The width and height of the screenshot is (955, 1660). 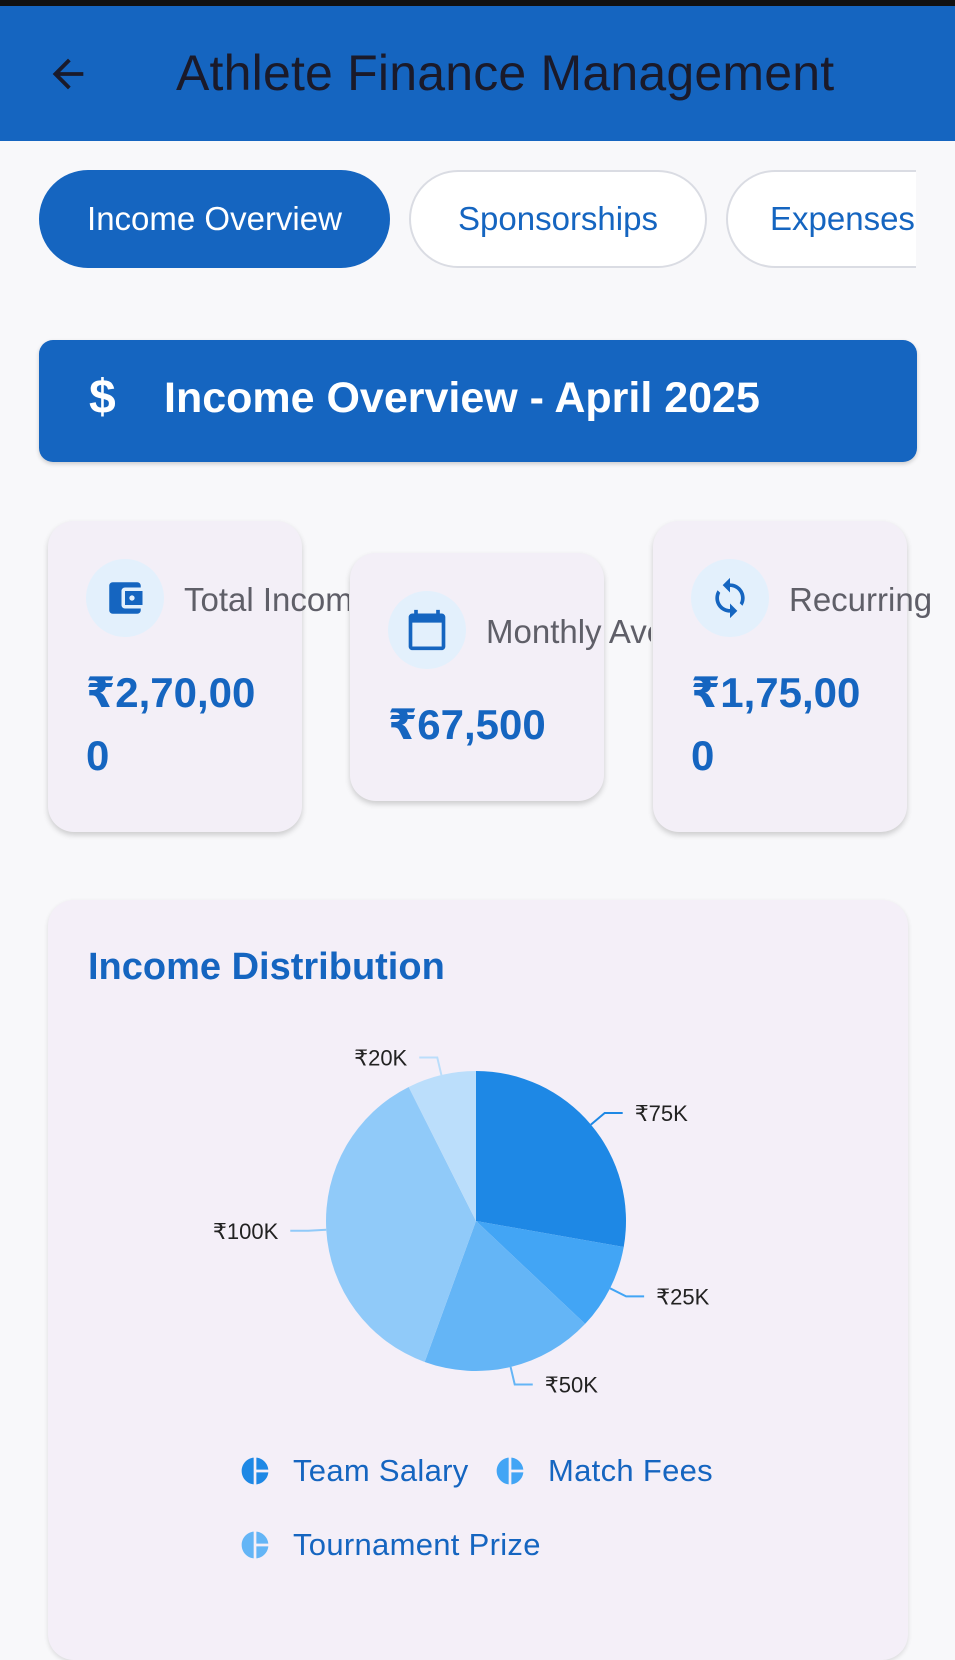 I want to click on banner-title: Income Overview - April 2025, so click(x=462, y=398).